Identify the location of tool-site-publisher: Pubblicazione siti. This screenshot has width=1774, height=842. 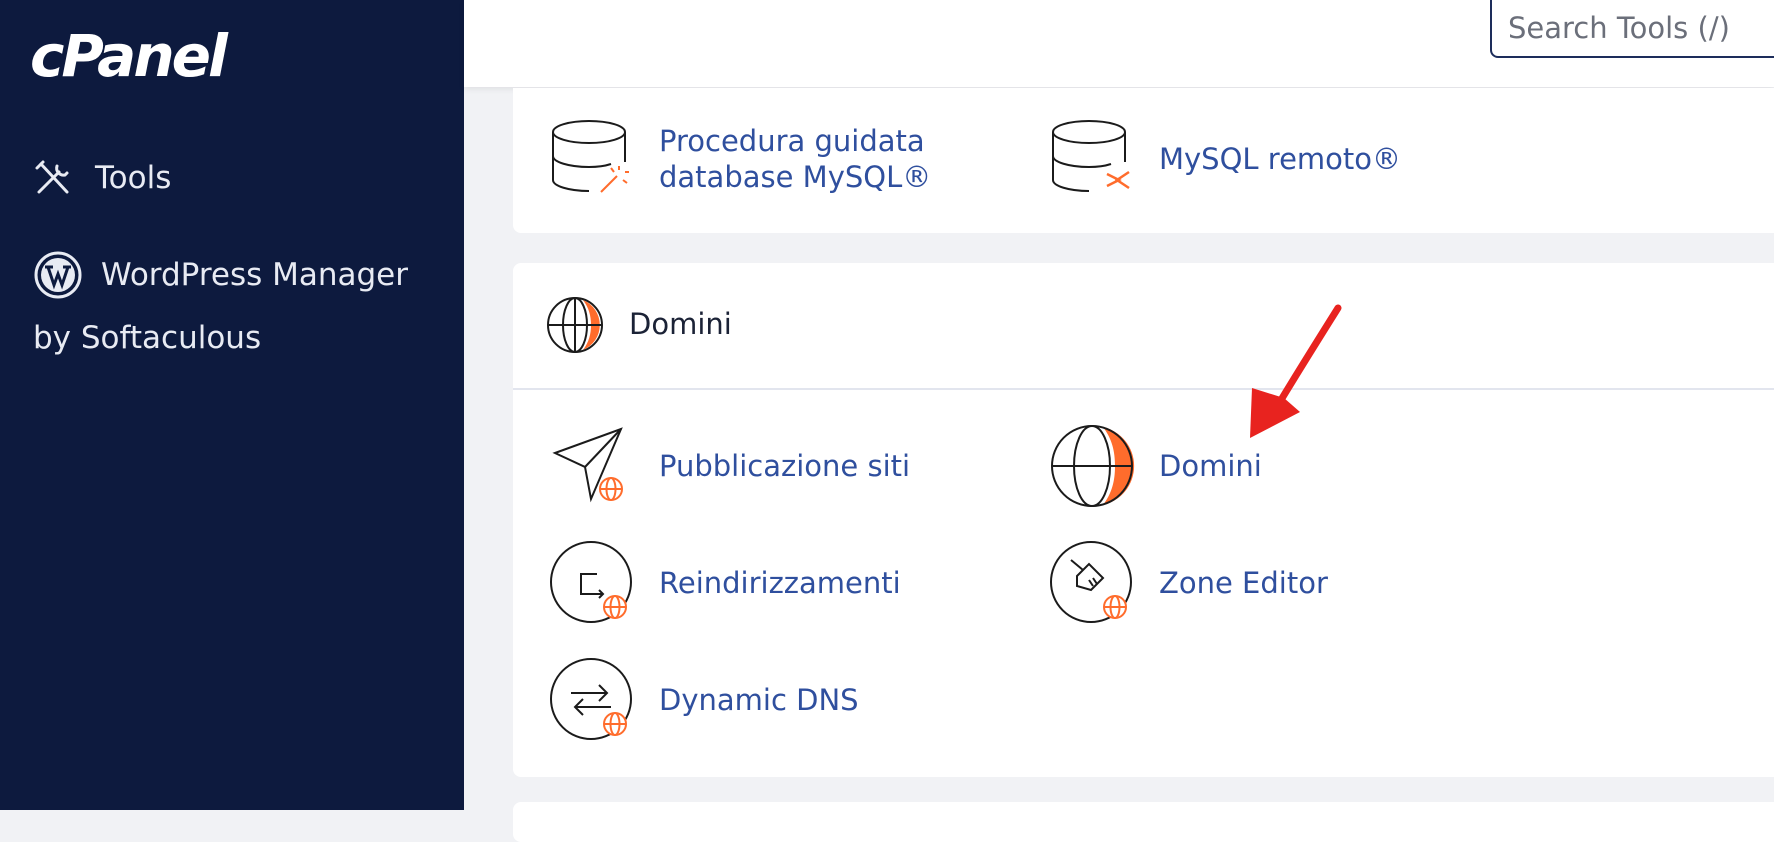
(729, 466).